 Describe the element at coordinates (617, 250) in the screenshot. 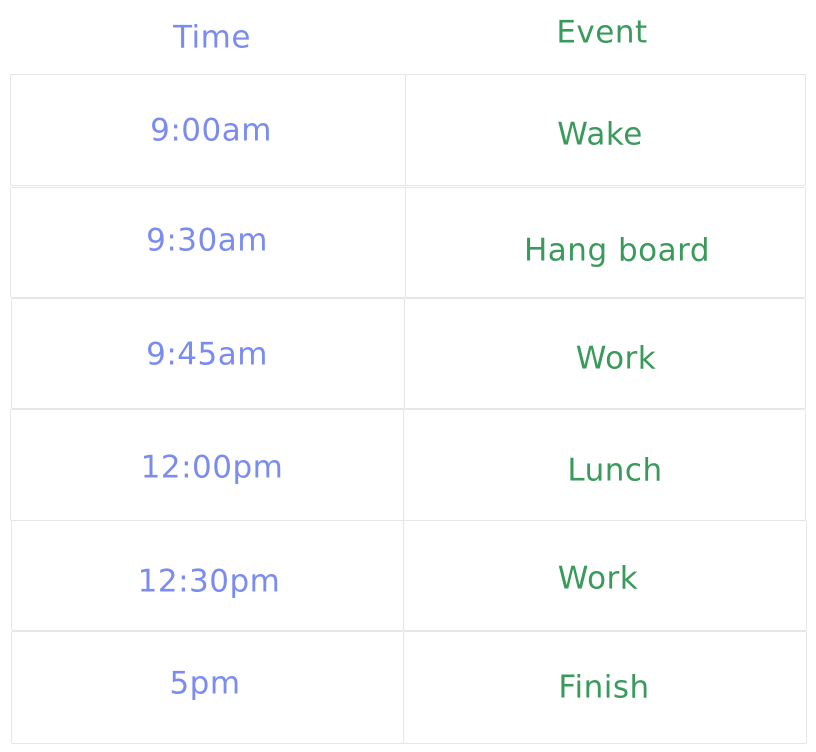

I see `row-event: Hang board` at that location.